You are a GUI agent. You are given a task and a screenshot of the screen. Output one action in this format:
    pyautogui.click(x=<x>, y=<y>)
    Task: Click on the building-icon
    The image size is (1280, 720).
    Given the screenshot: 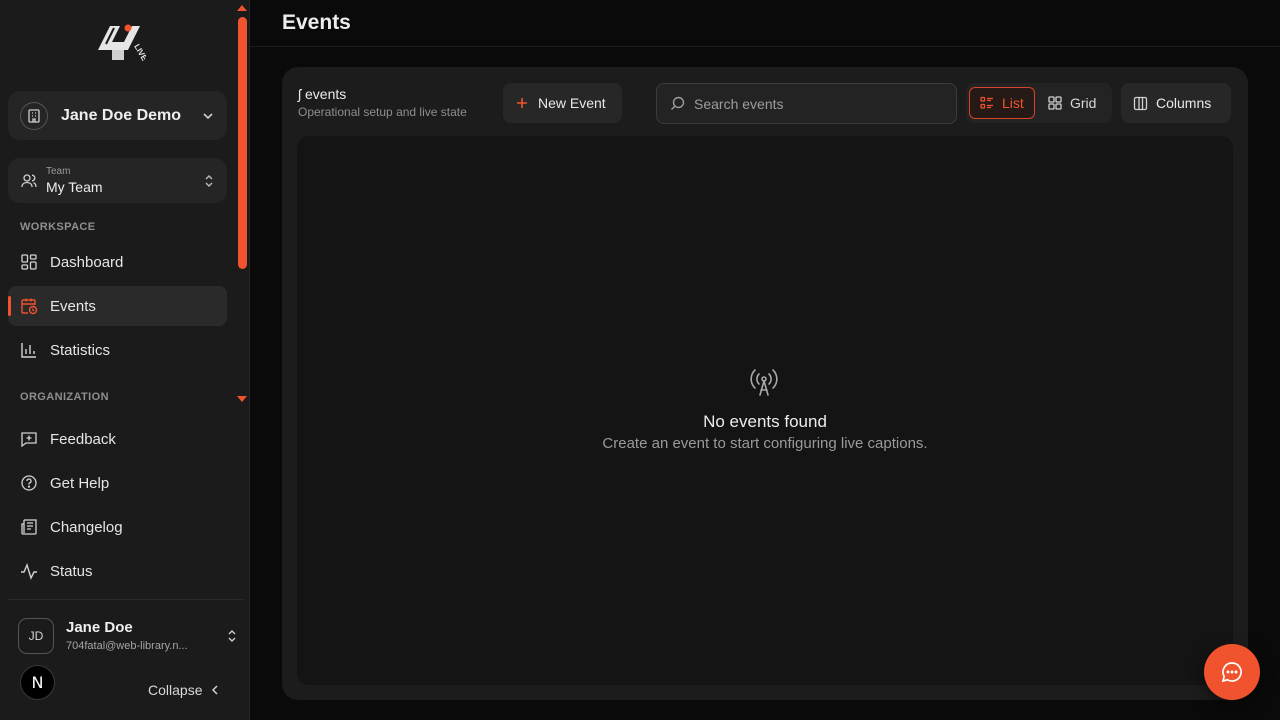 What is the action you would take?
    pyautogui.click(x=34, y=115)
    